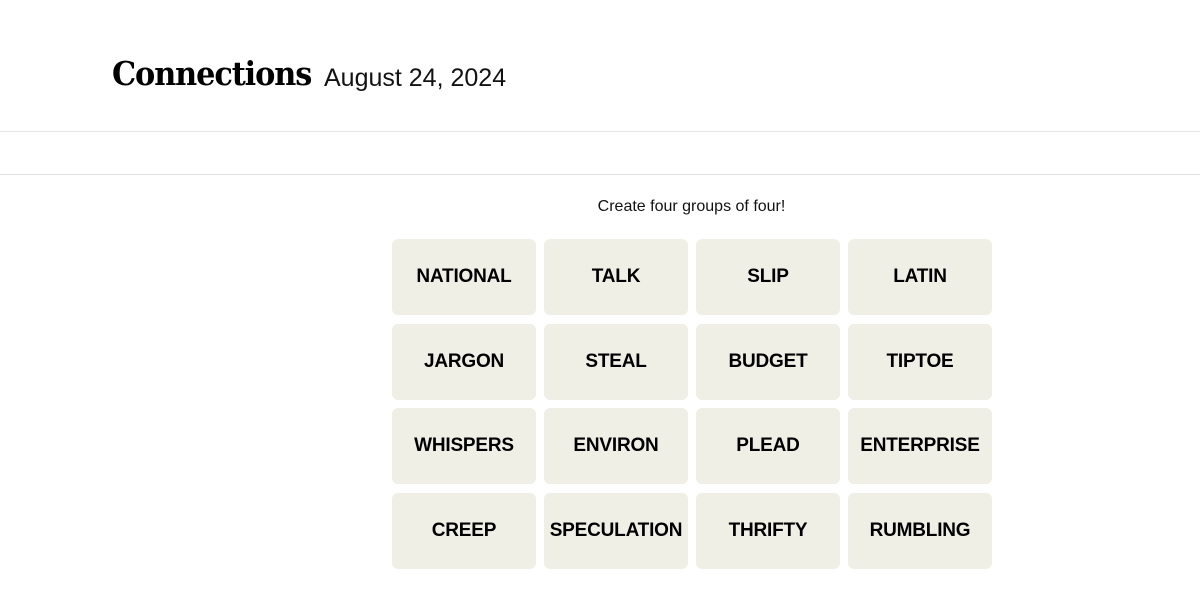 This screenshot has height=589, width=1200. Describe the element at coordinates (920, 446) in the screenshot. I see `word-tile: ENTERPRISE` at that location.